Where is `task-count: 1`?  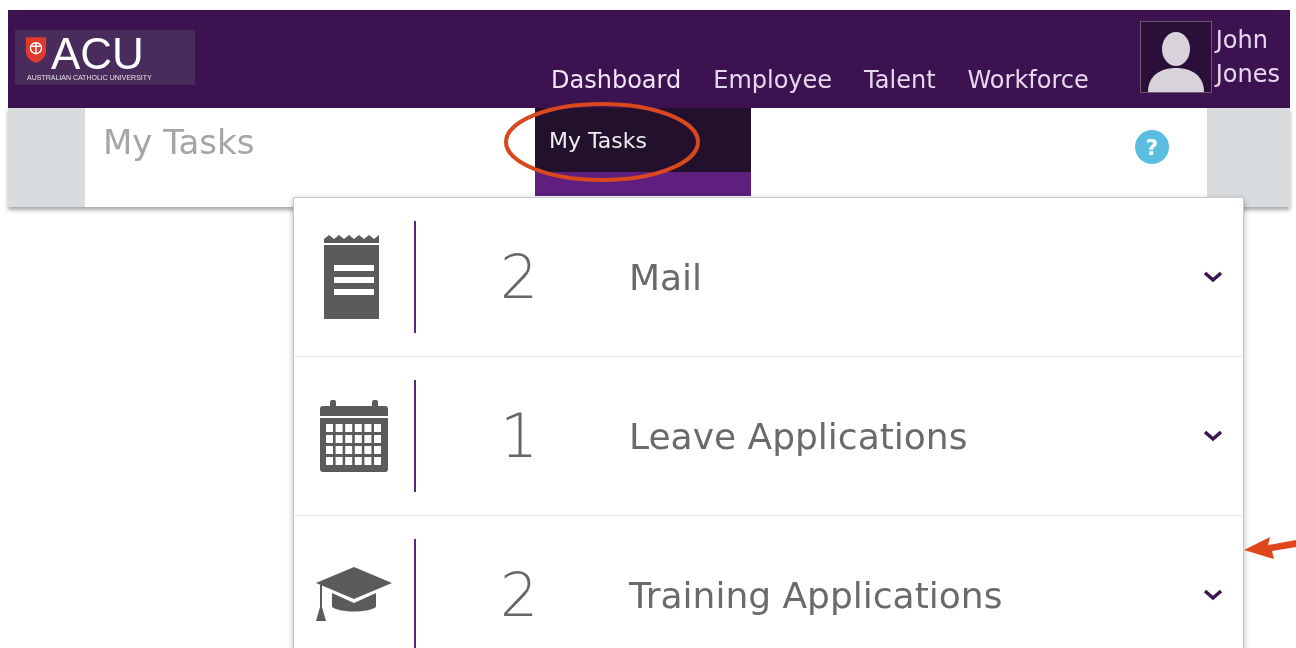
task-count: 1 is located at coordinates (519, 436).